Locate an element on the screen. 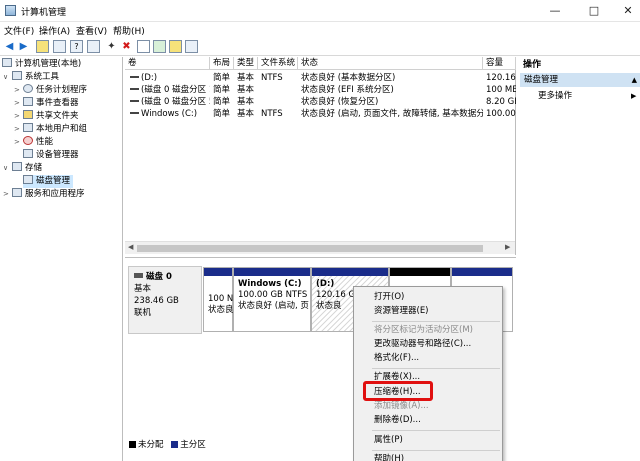 The height and width of the screenshot is (461, 640). users-icon is located at coordinates (28, 127).